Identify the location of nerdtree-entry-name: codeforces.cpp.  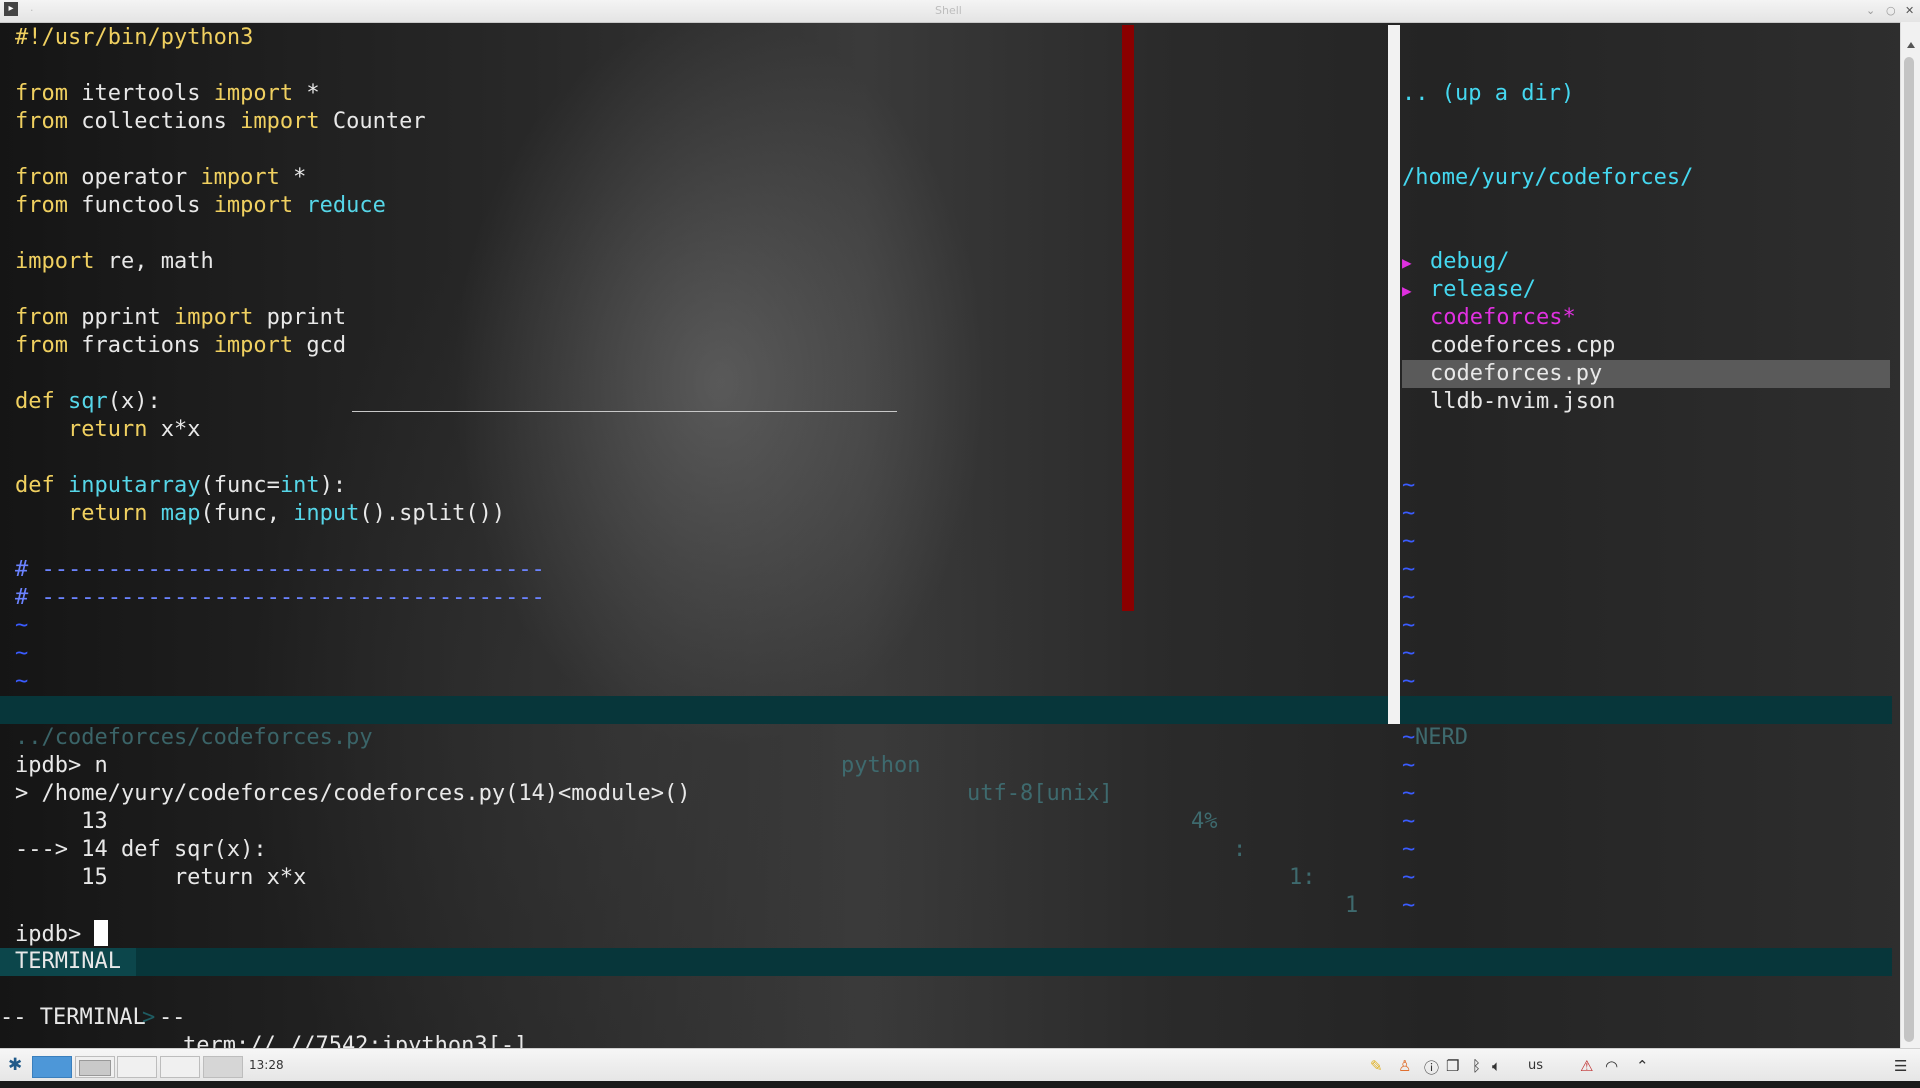
(1523, 345).